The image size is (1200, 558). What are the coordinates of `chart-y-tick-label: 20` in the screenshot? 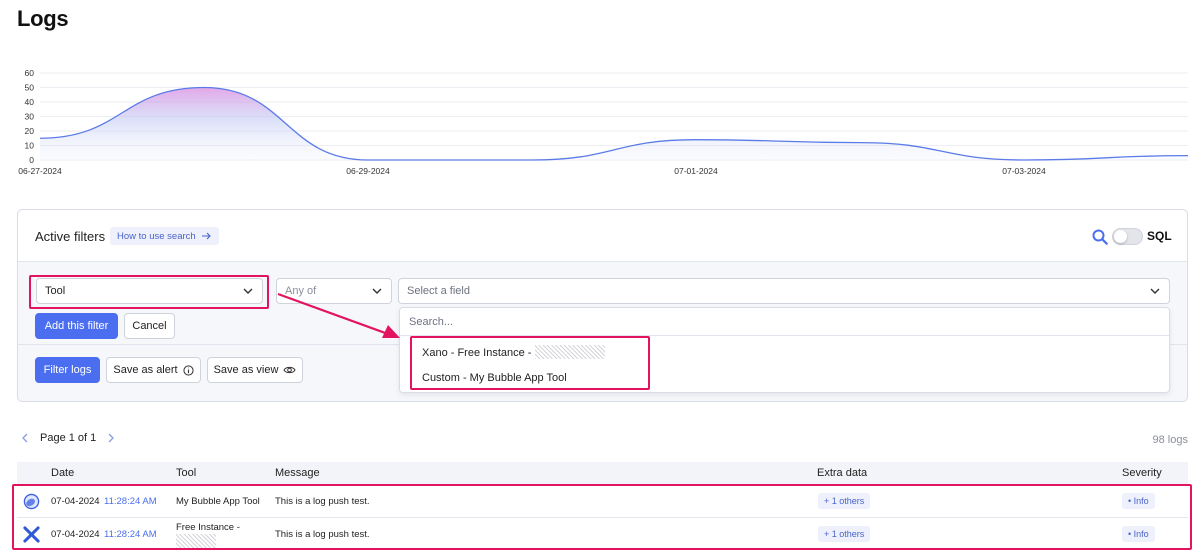 It's located at (30, 131).